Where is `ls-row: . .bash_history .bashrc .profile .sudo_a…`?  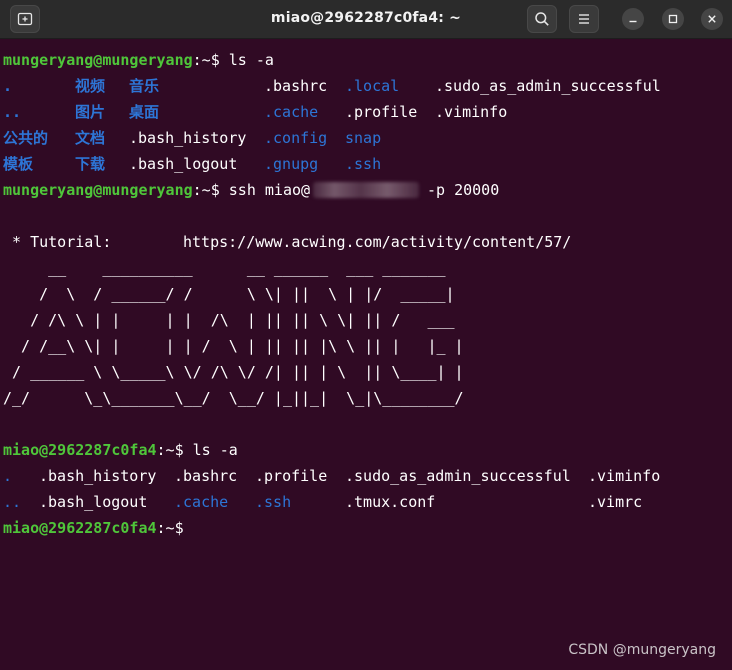
ls-row: . .bash_history .bashrc .profile .sudo_a… is located at coordinates (365, 476).